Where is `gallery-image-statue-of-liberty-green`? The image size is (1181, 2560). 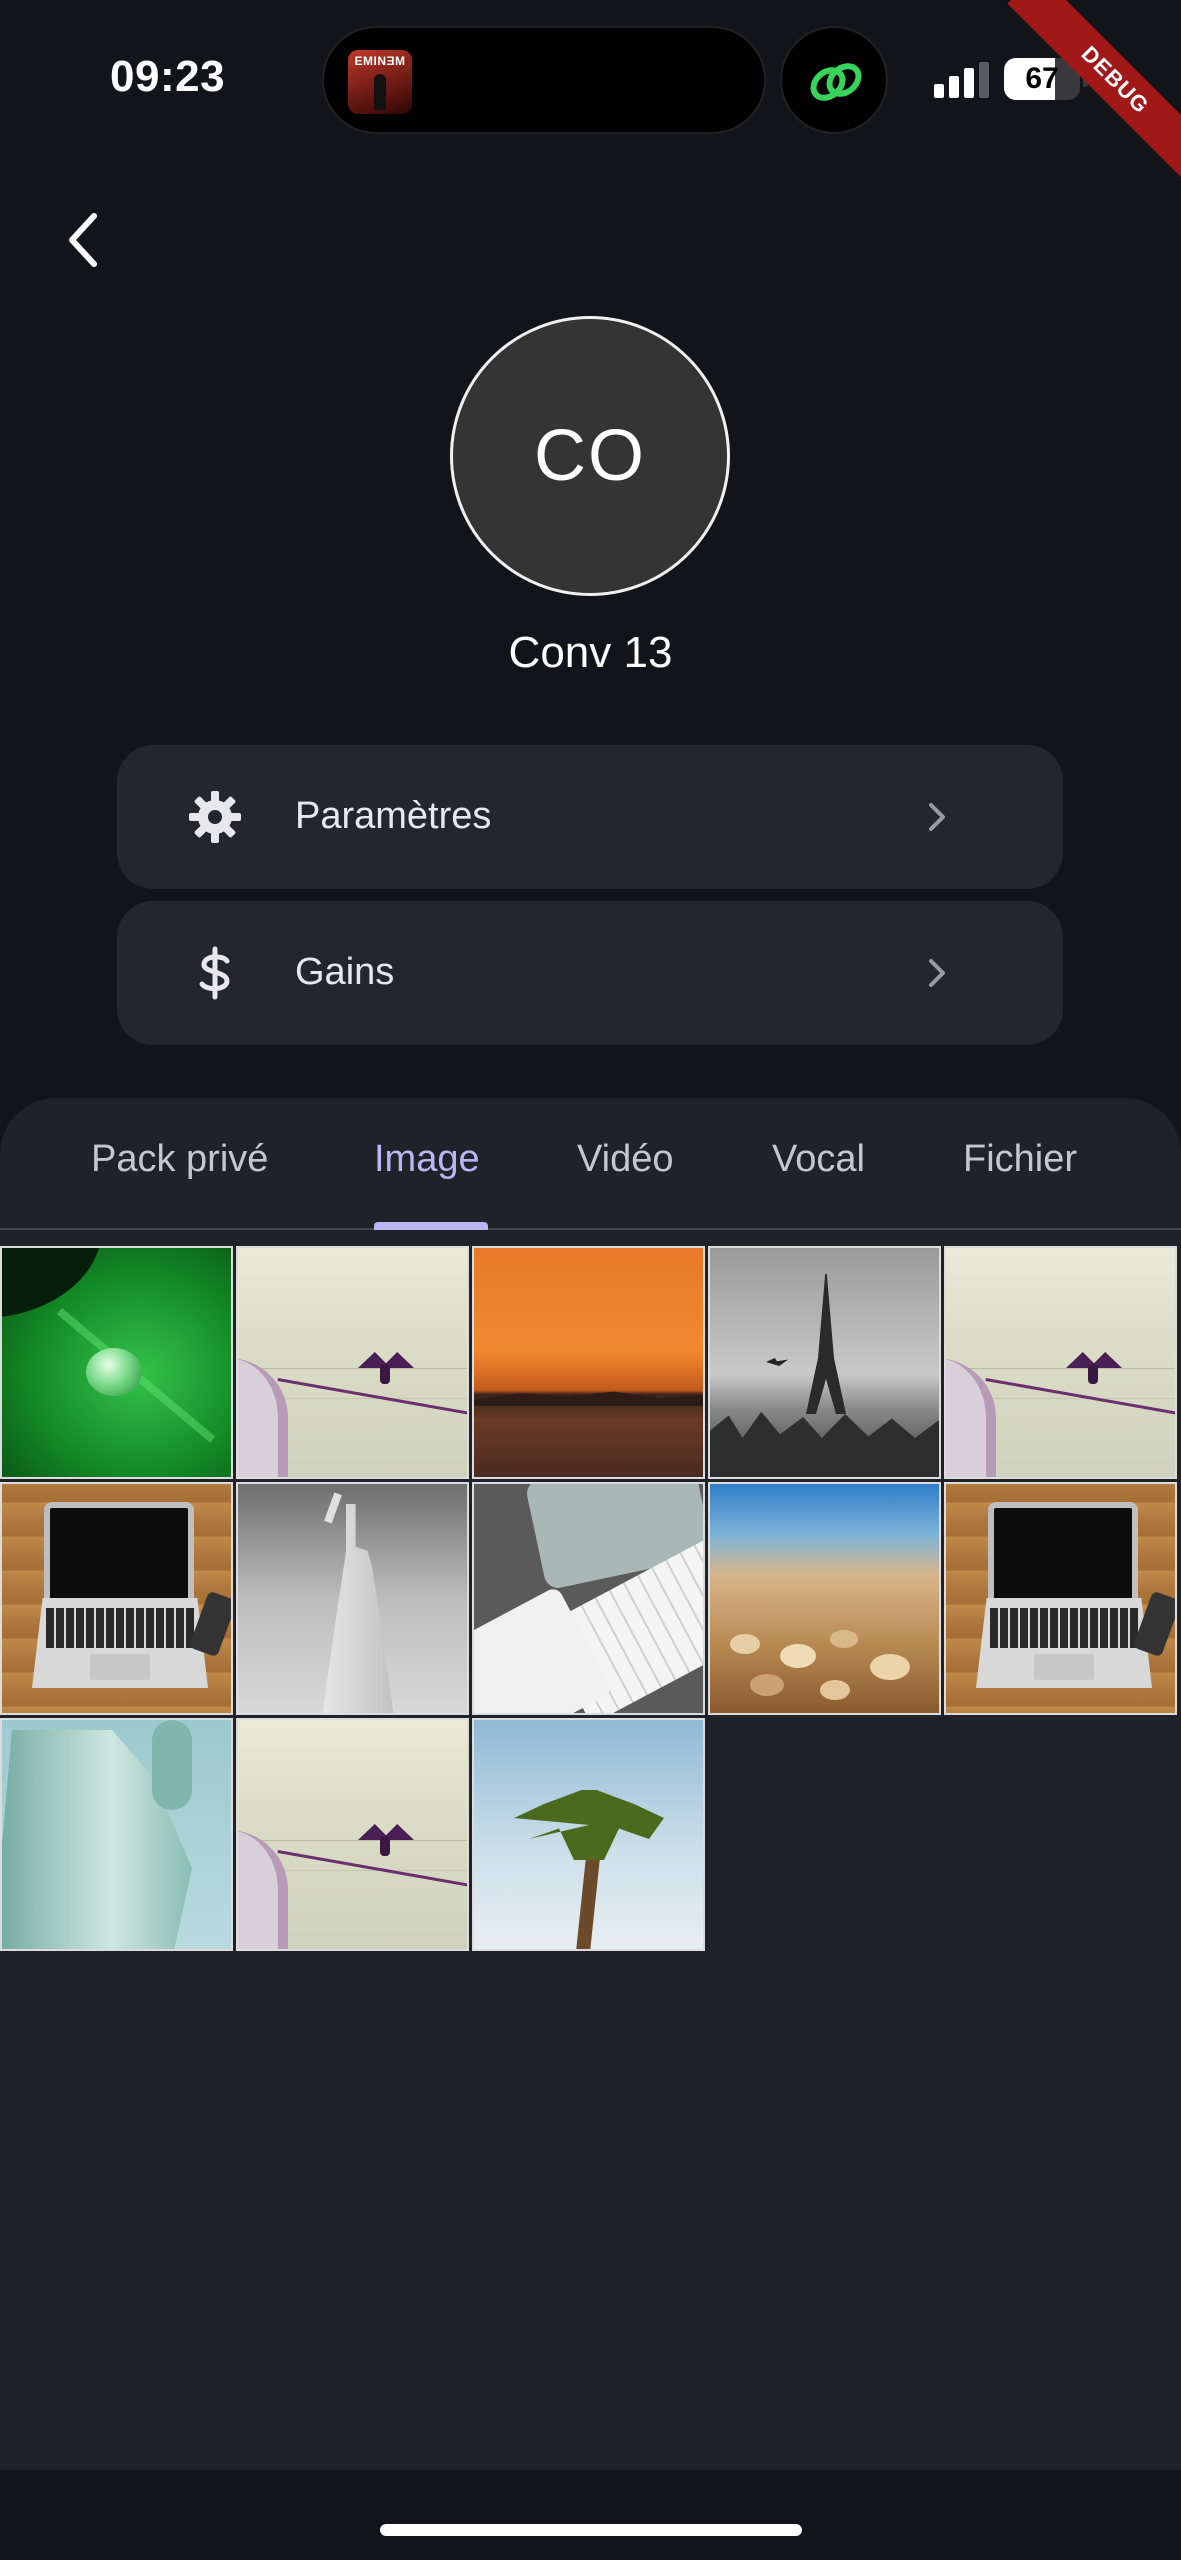 gallery-image-statue-of-liberty-green is located at coordinates (116, 1834).